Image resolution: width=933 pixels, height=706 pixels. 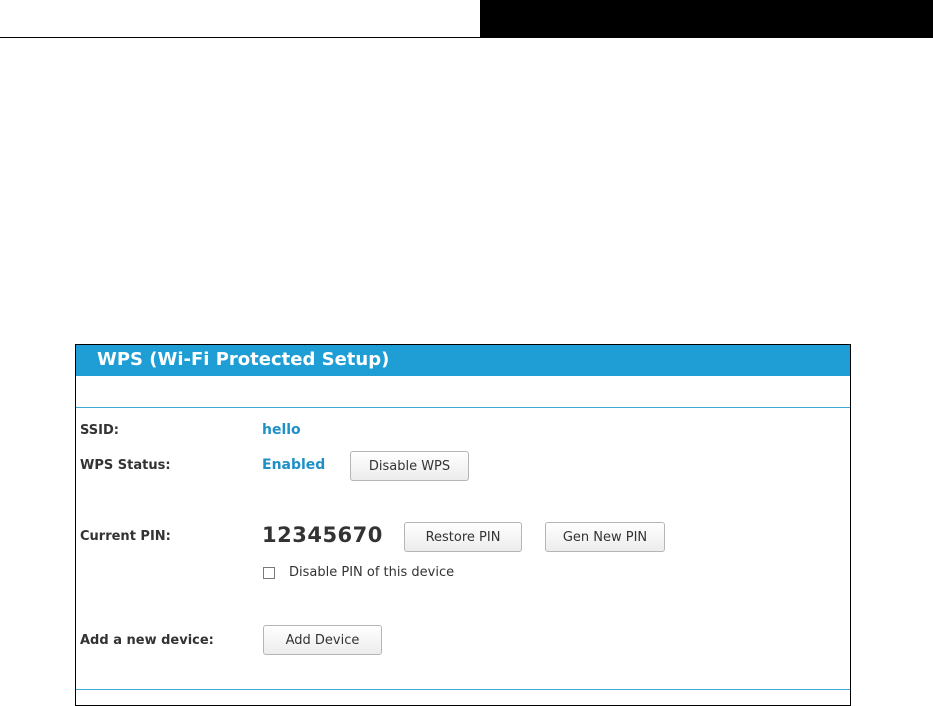 I want to click on gen-new-pin-button: Gen New PIN, so click(x=605, y=537).